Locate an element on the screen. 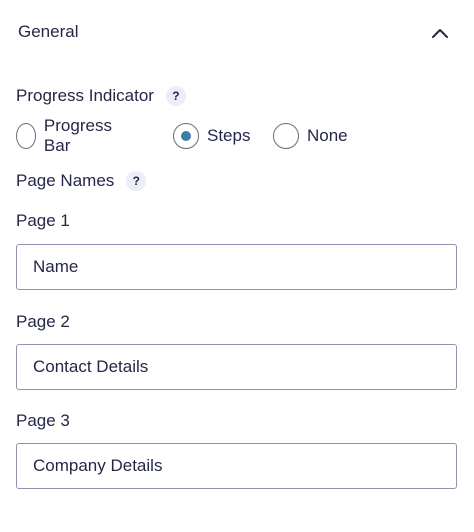 The image size is (474, 532). page-3-label: Page 3 is located at coordinates (43, 420).